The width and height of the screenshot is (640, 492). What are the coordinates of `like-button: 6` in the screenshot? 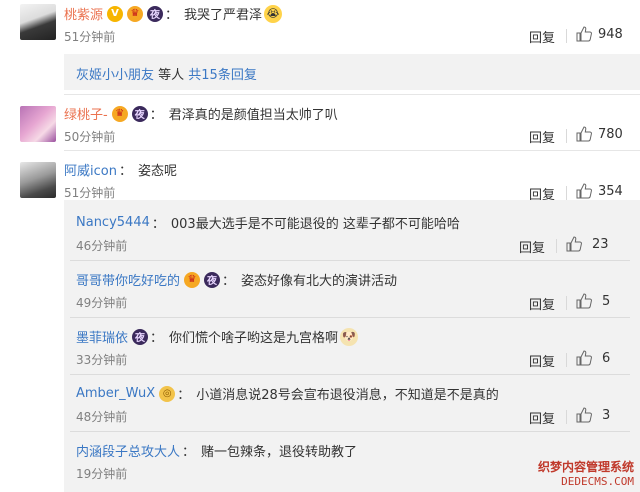 It's located at (593, 358).